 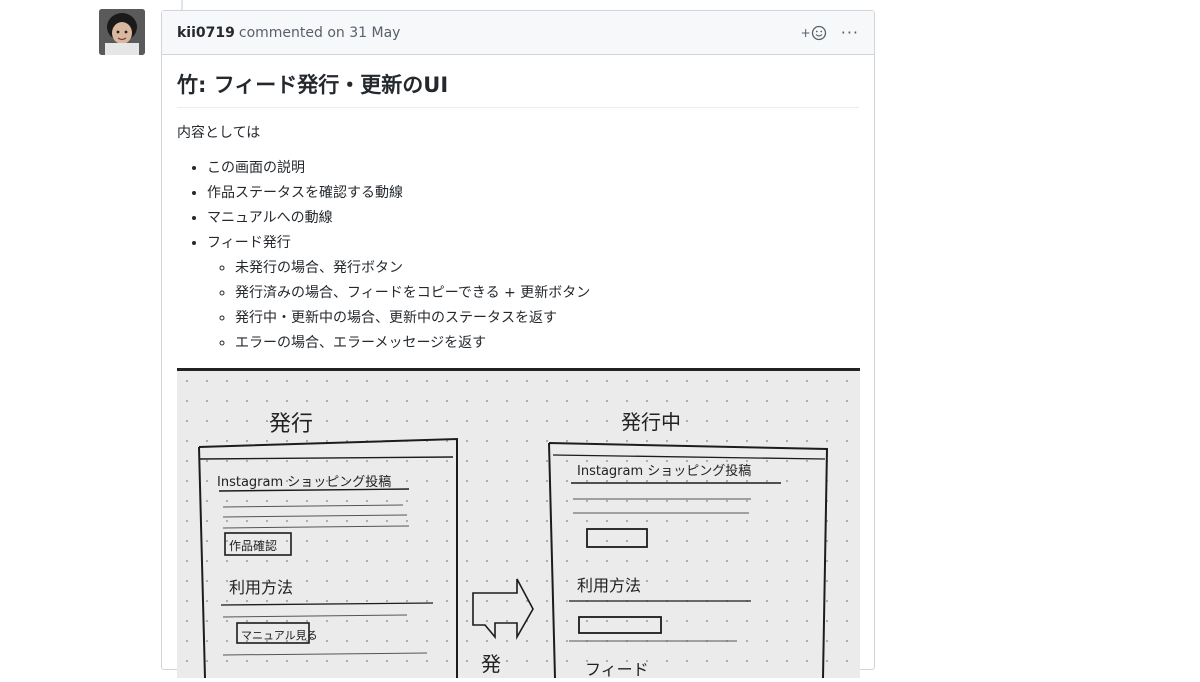 I want to click on sub-list-item: 発行中・更新中の場合、更新中のステータスを返す, so click(x=547, y=318).